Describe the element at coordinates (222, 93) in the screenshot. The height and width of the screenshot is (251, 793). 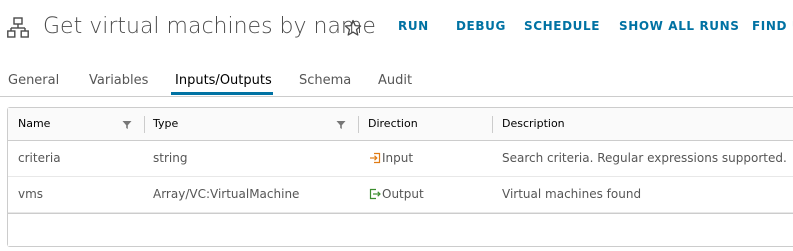
I see `active-tab-indicator` at that location.